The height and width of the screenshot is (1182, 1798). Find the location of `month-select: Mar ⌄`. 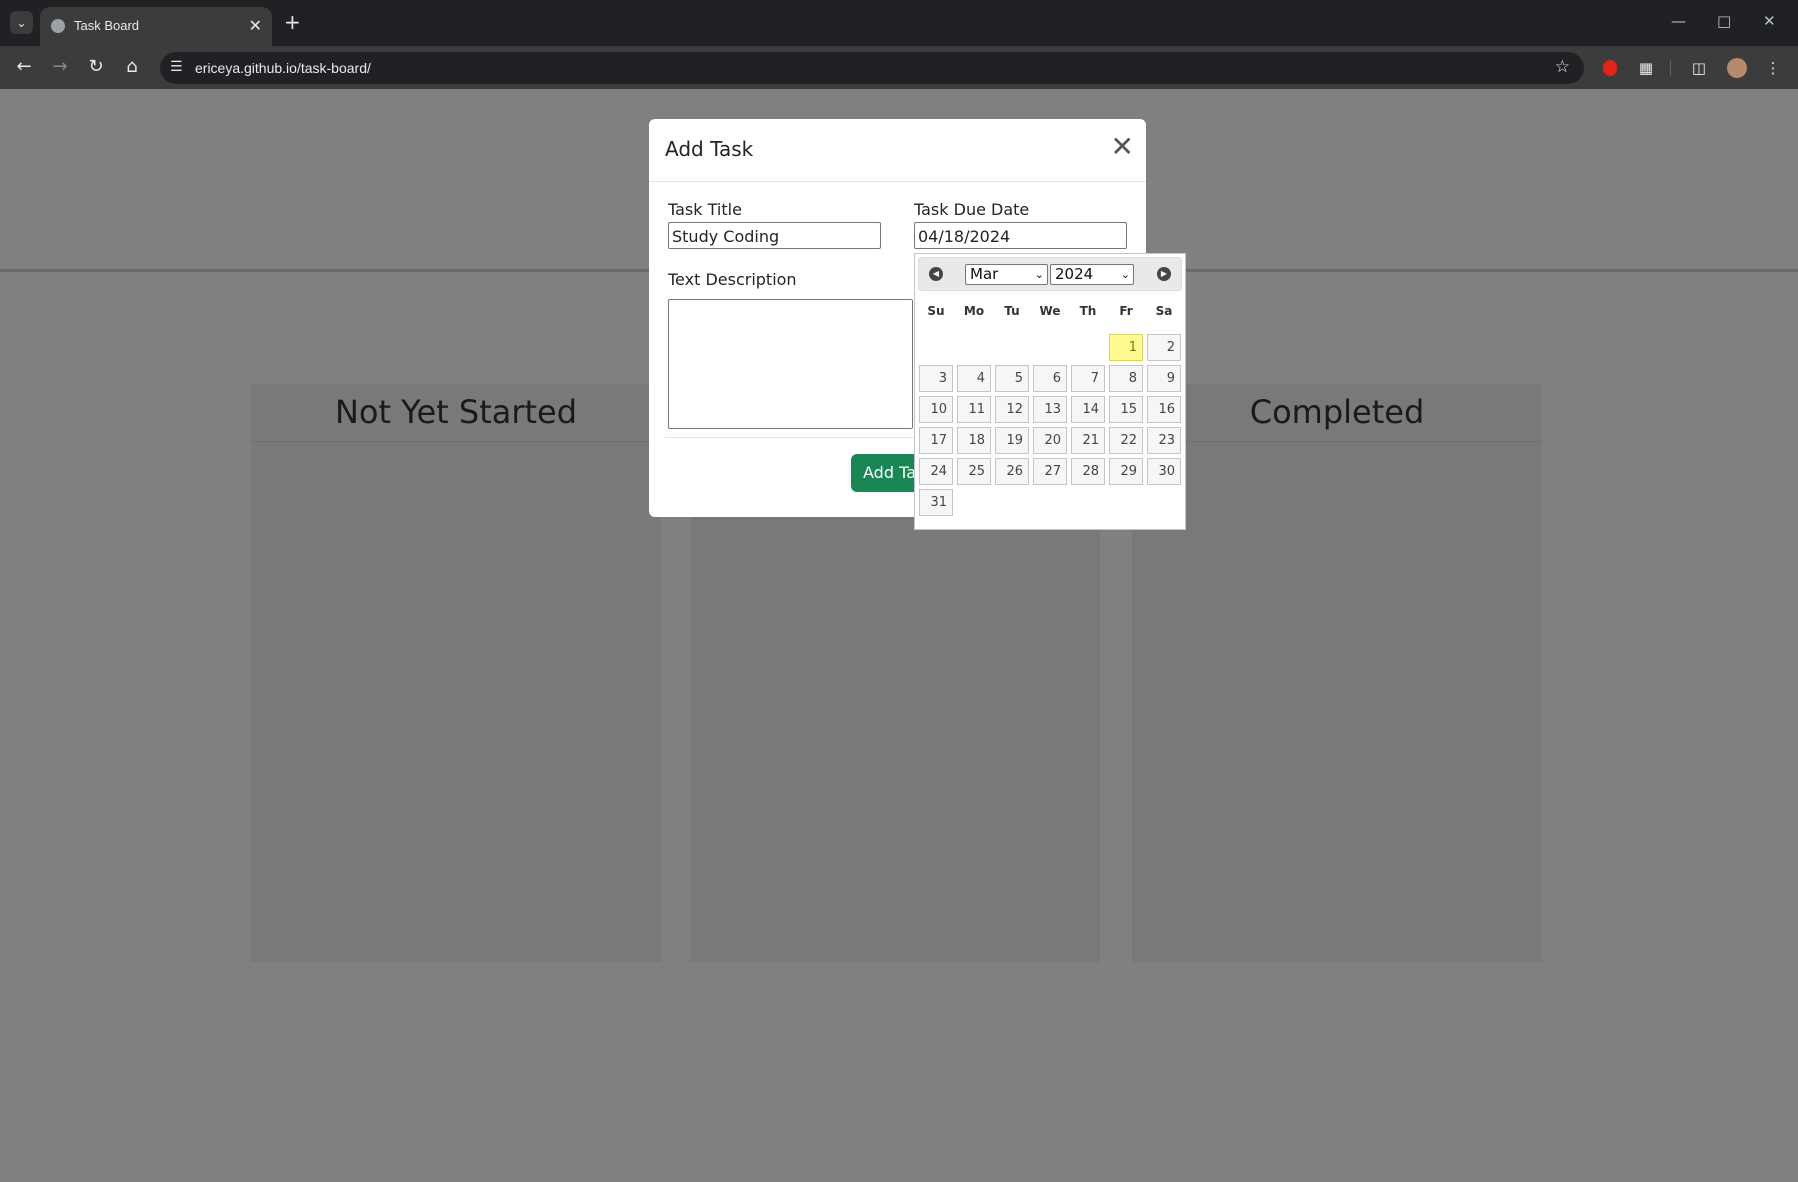

month-select: Mar ⌄ is located at coordinates (1006, 274).